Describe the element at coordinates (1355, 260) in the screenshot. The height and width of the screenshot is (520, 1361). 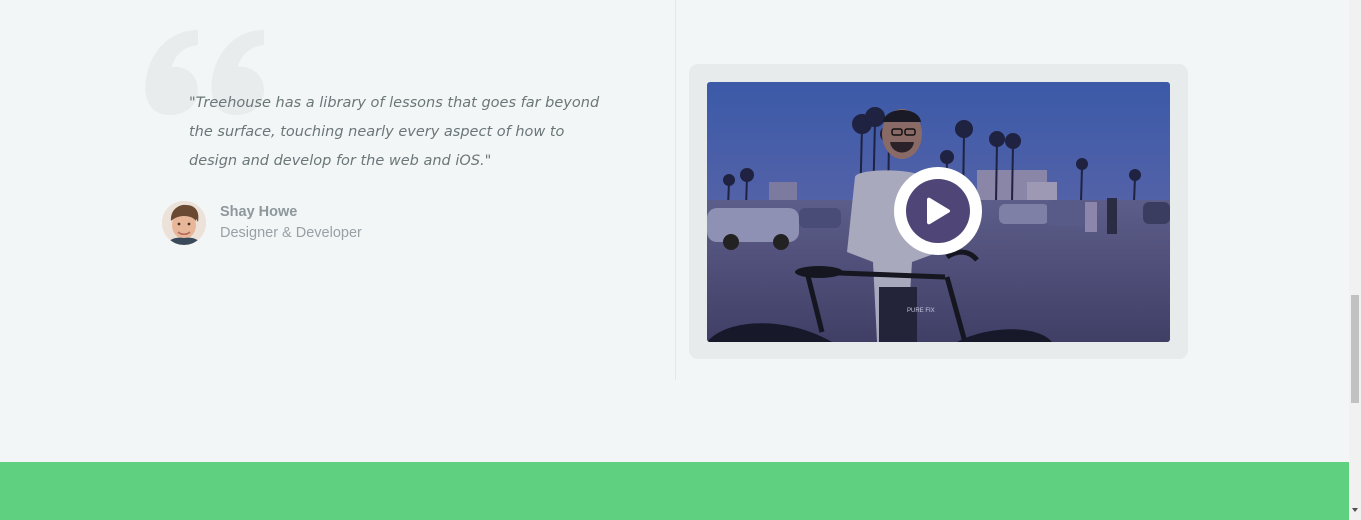
I see `vertical-scrollbar` at that location.